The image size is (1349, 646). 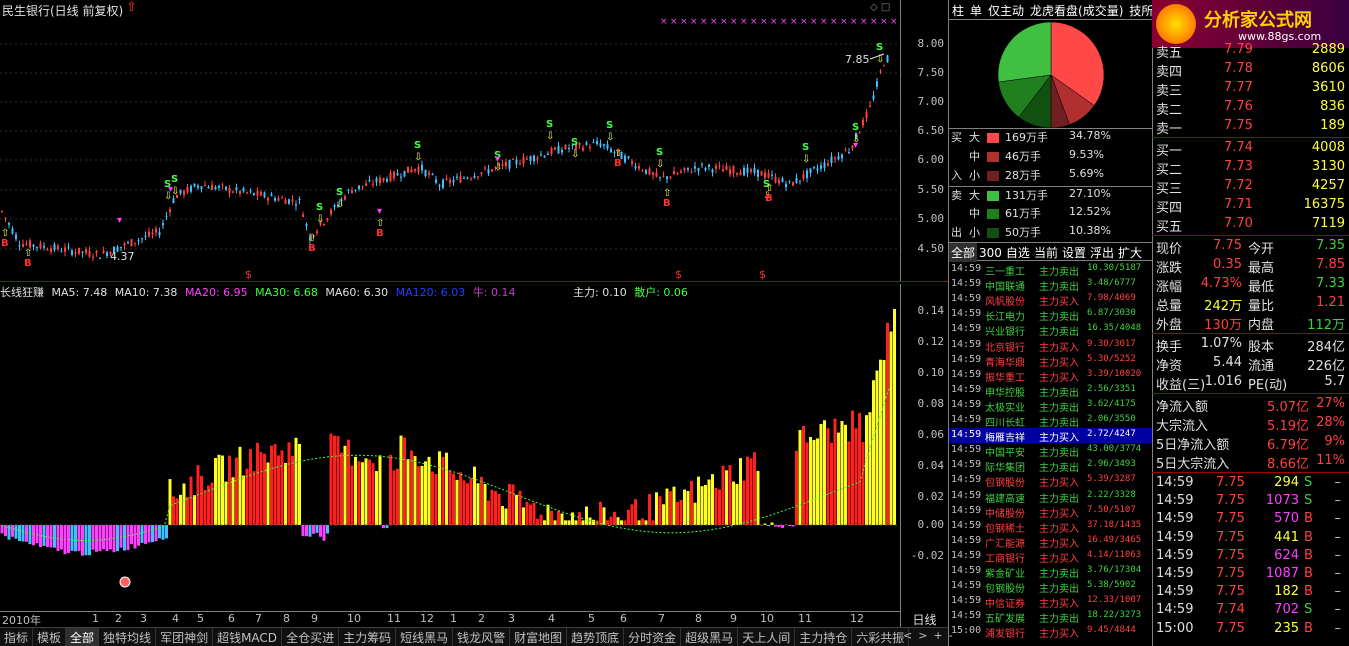 I want to click on up-arrow-icon: ⇧, so click(x=131, y=7).